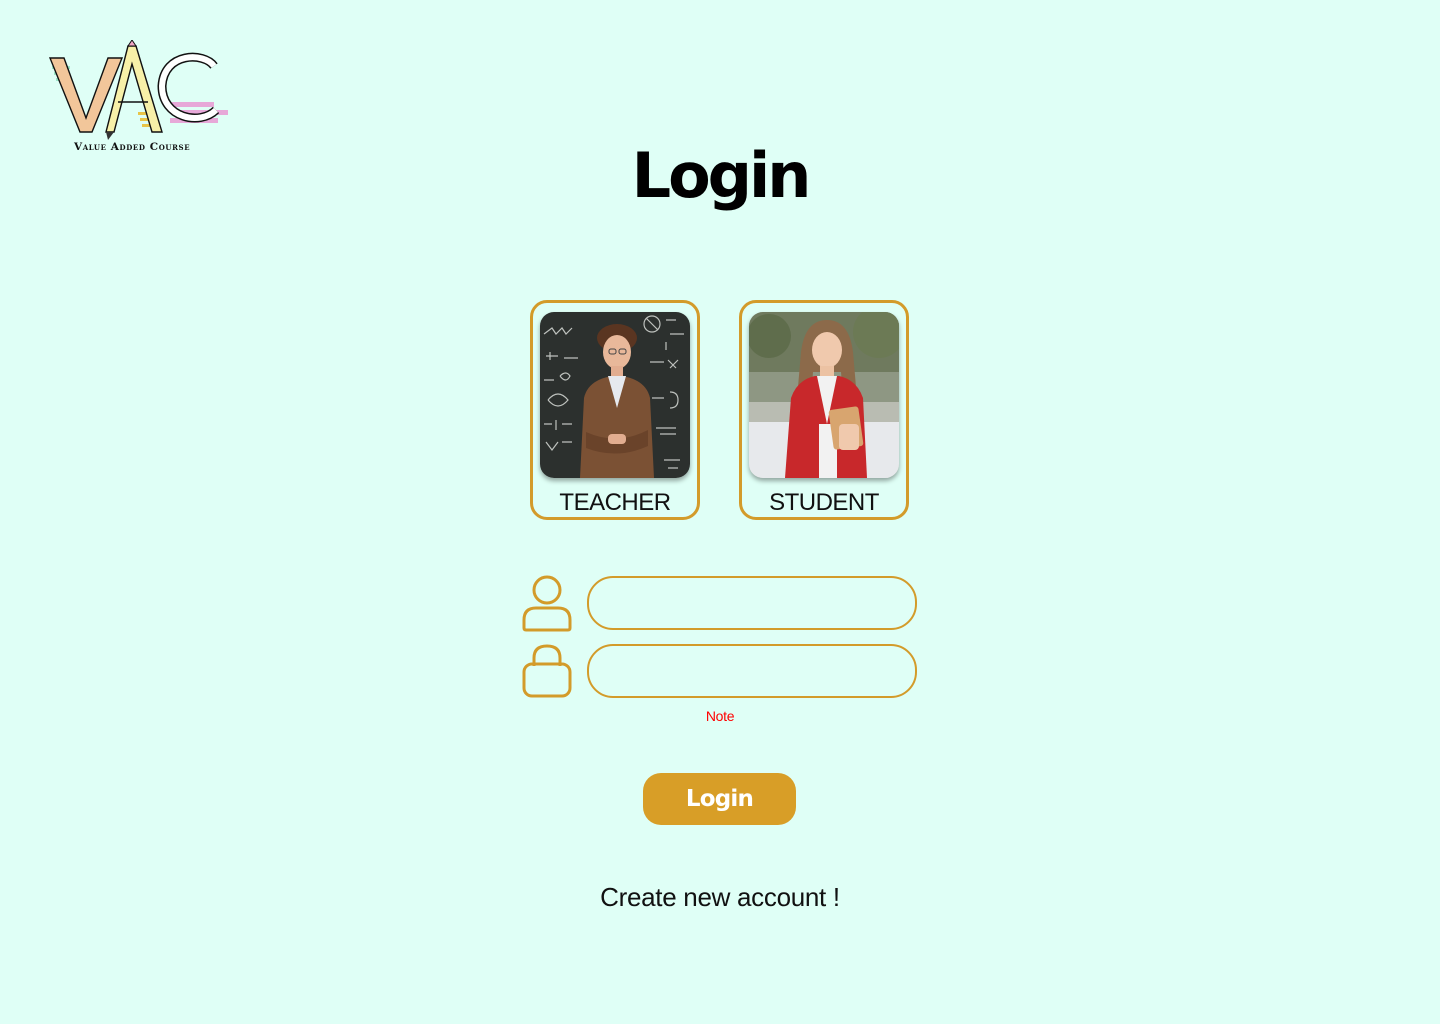 This screenshot has width=1440, height=1024. Describe the element at coordinates (824, 502) in the screenshot. I see `role-label-student: STUDENT` at that location.